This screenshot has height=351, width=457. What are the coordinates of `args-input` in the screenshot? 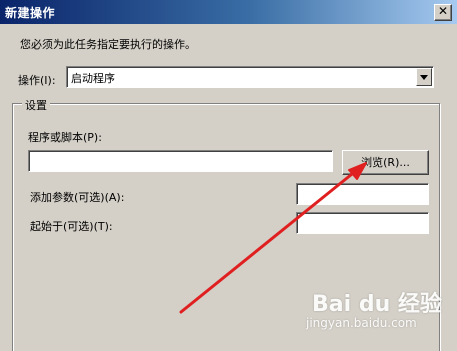 It's located at (362, 194).